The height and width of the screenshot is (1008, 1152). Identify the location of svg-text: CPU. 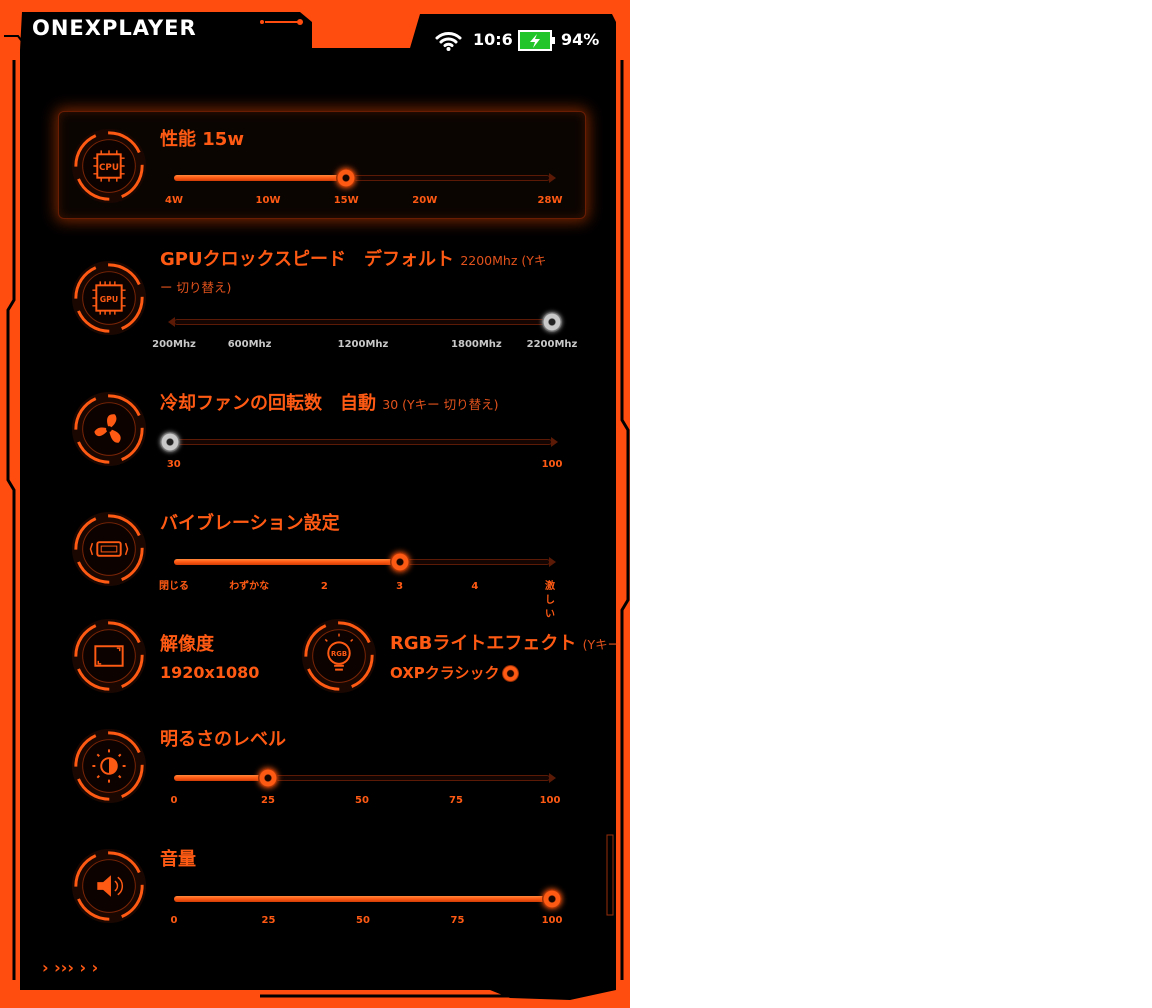
(109, 168).